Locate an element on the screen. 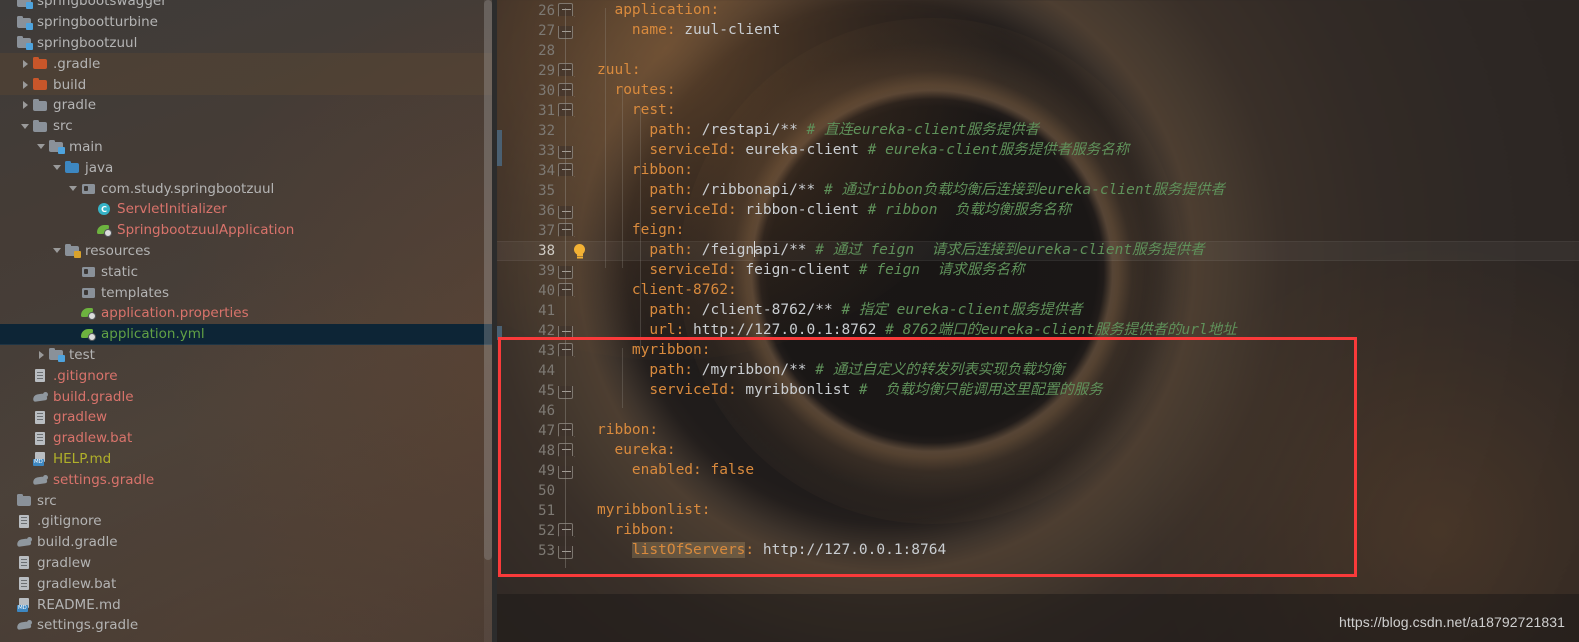  yaml-value: api/** is located at coordinates (785, 250).